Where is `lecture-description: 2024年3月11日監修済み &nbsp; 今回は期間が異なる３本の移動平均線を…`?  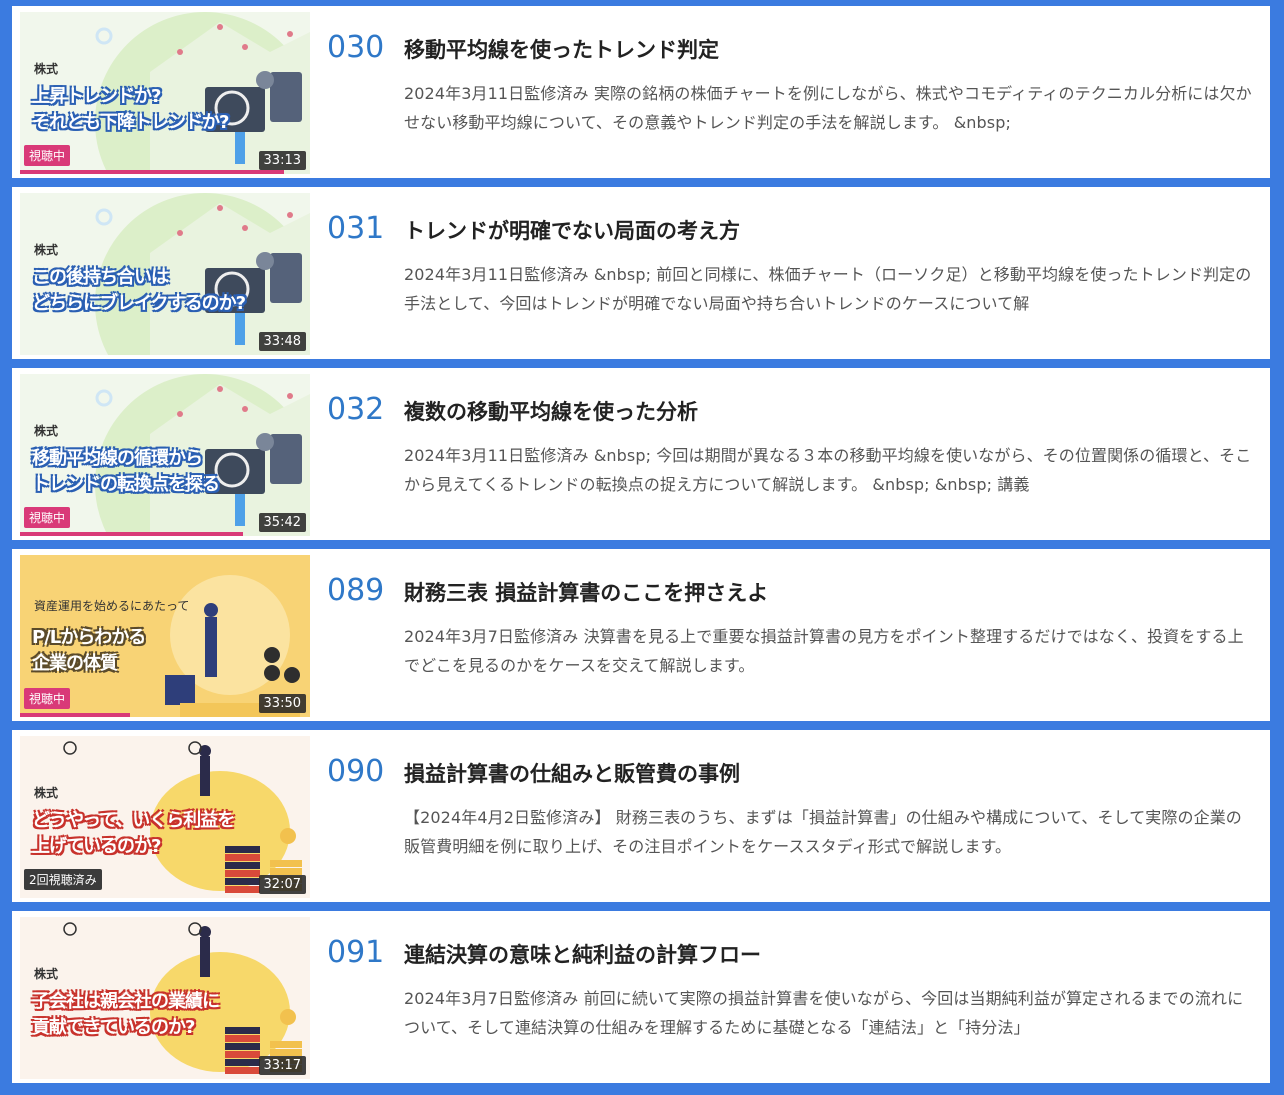
lecture-description: 2024年3月11日監修済み &nbsp; 今回は期間が異なる３本の移動平均線を… is located at coordinates (828, 470).